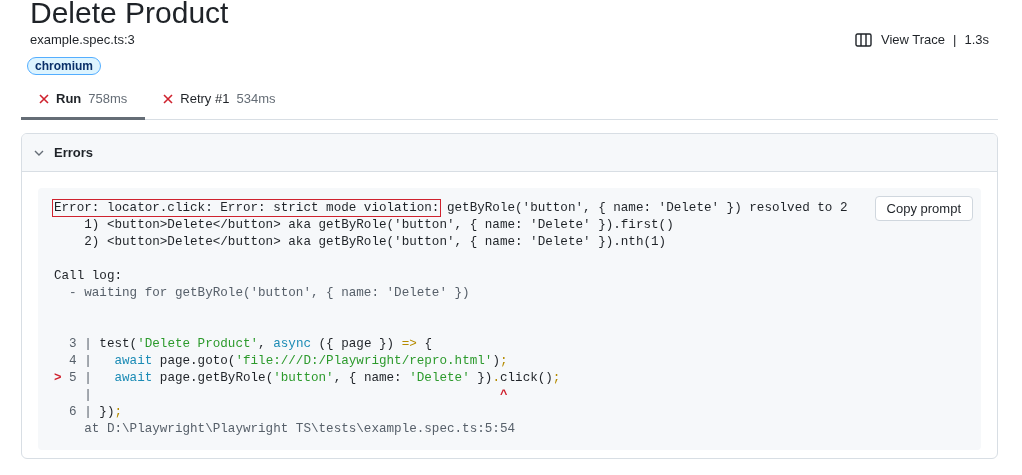 The width and height of the screenshot is (1022, 475). I want to click on columns-icon, so click(863, 39).